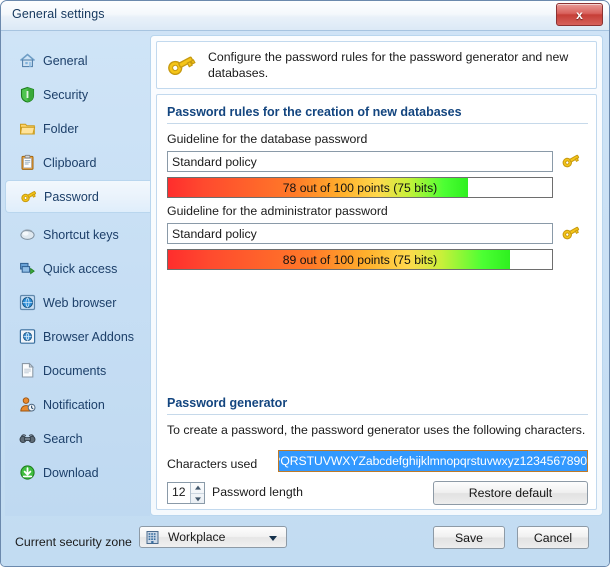 Image resolution: width=610 pixels, height=567 pixels. Describe the element at coordinates (27, 370) in the screenshot. I see `document-icon` at that location.